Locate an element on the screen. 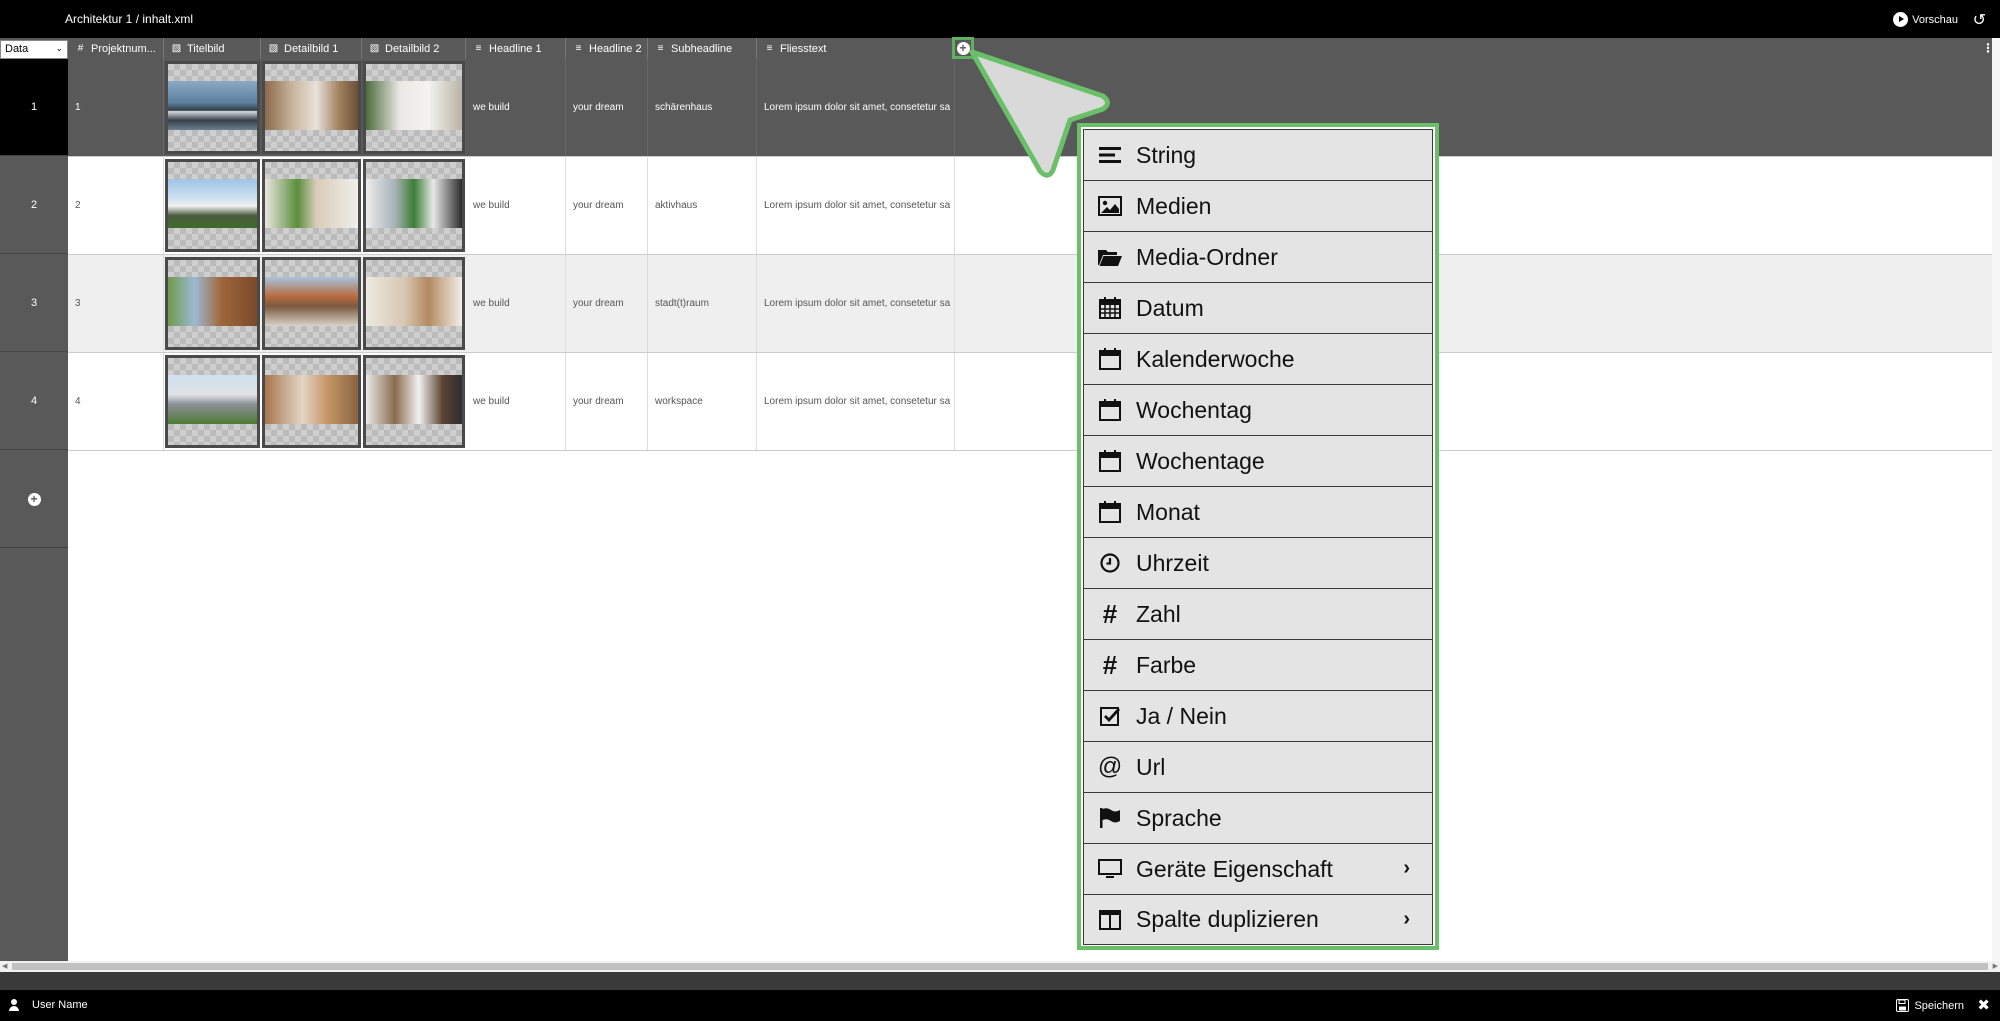 Image resolution: width=2000 pixels, height=1021 pixels. column-header-titelbild: ▧ Titelbild is located at coordinates (212, 48).